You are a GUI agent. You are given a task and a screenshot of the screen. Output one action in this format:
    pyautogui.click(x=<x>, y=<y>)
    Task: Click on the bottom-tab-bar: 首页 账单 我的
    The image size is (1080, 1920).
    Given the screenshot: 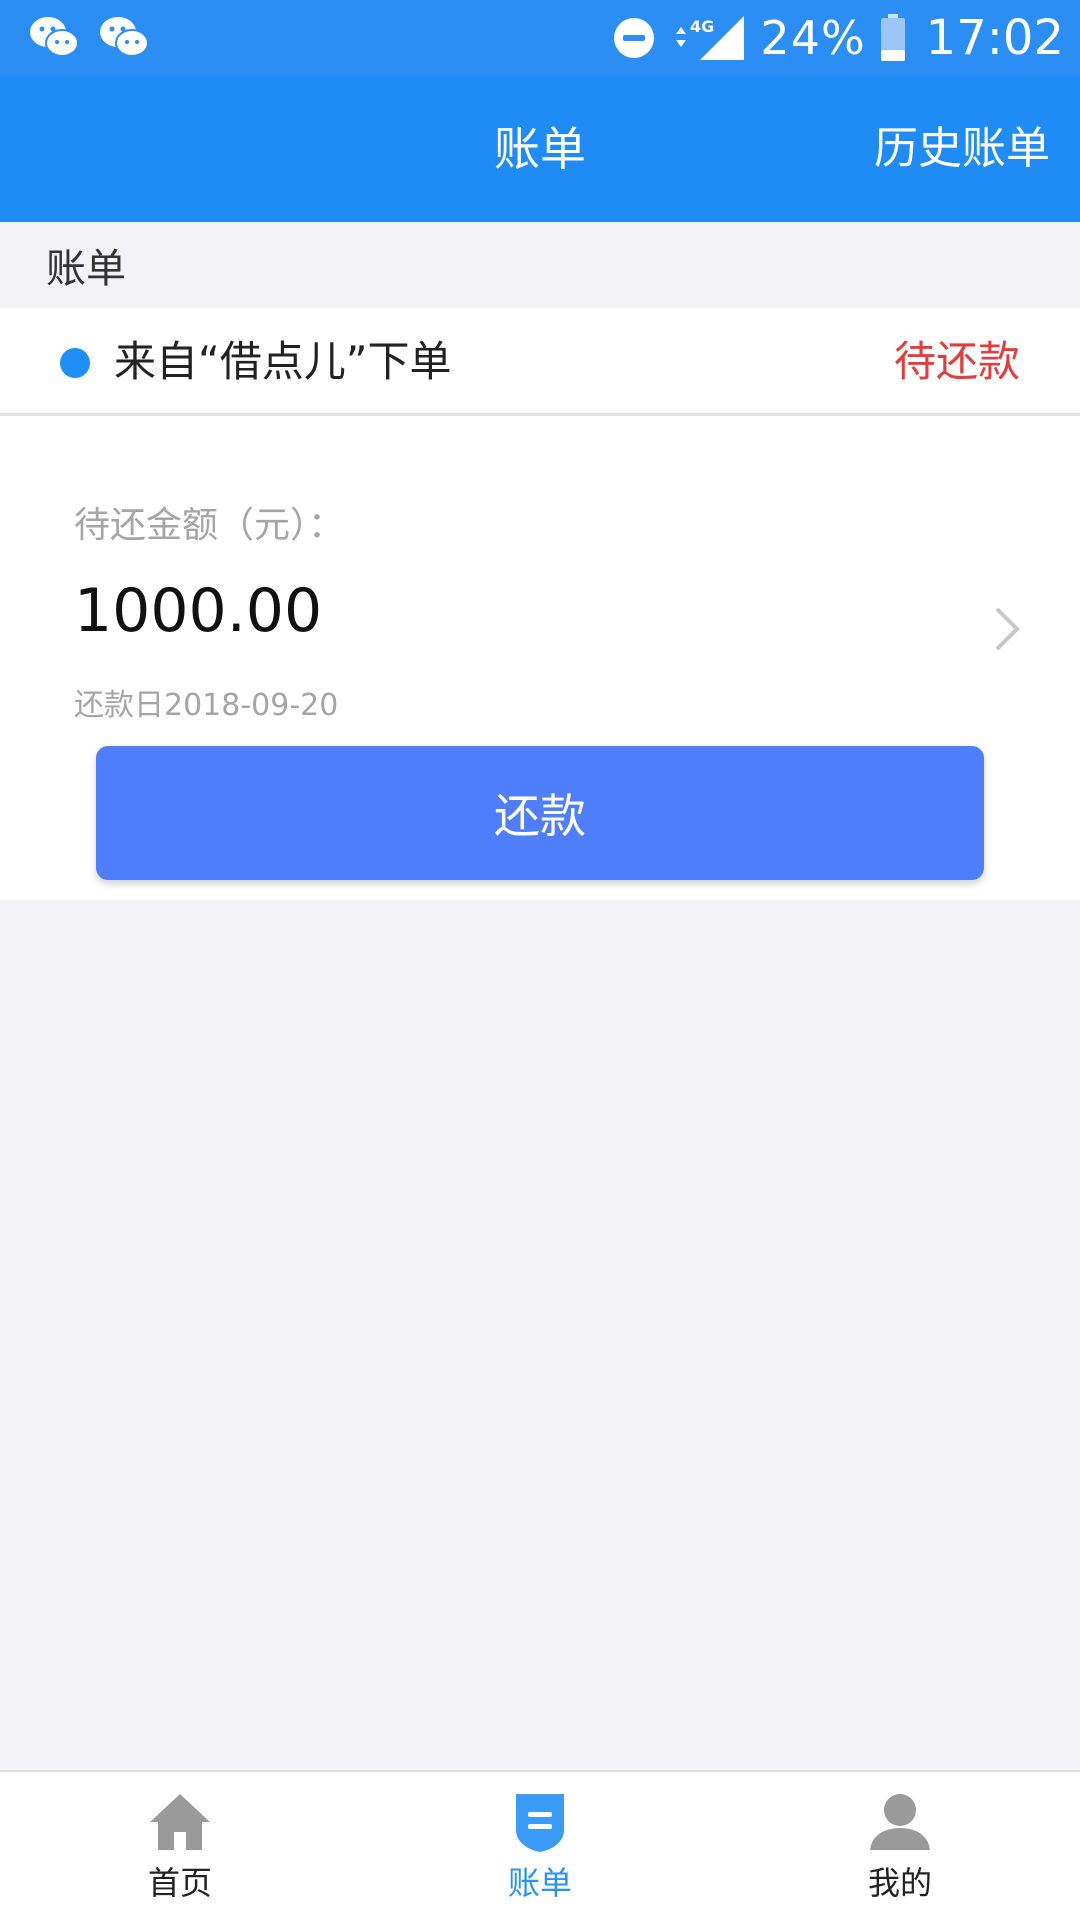 What is the action you would take?
    pyautogui.click(x=540, y=1845)
    